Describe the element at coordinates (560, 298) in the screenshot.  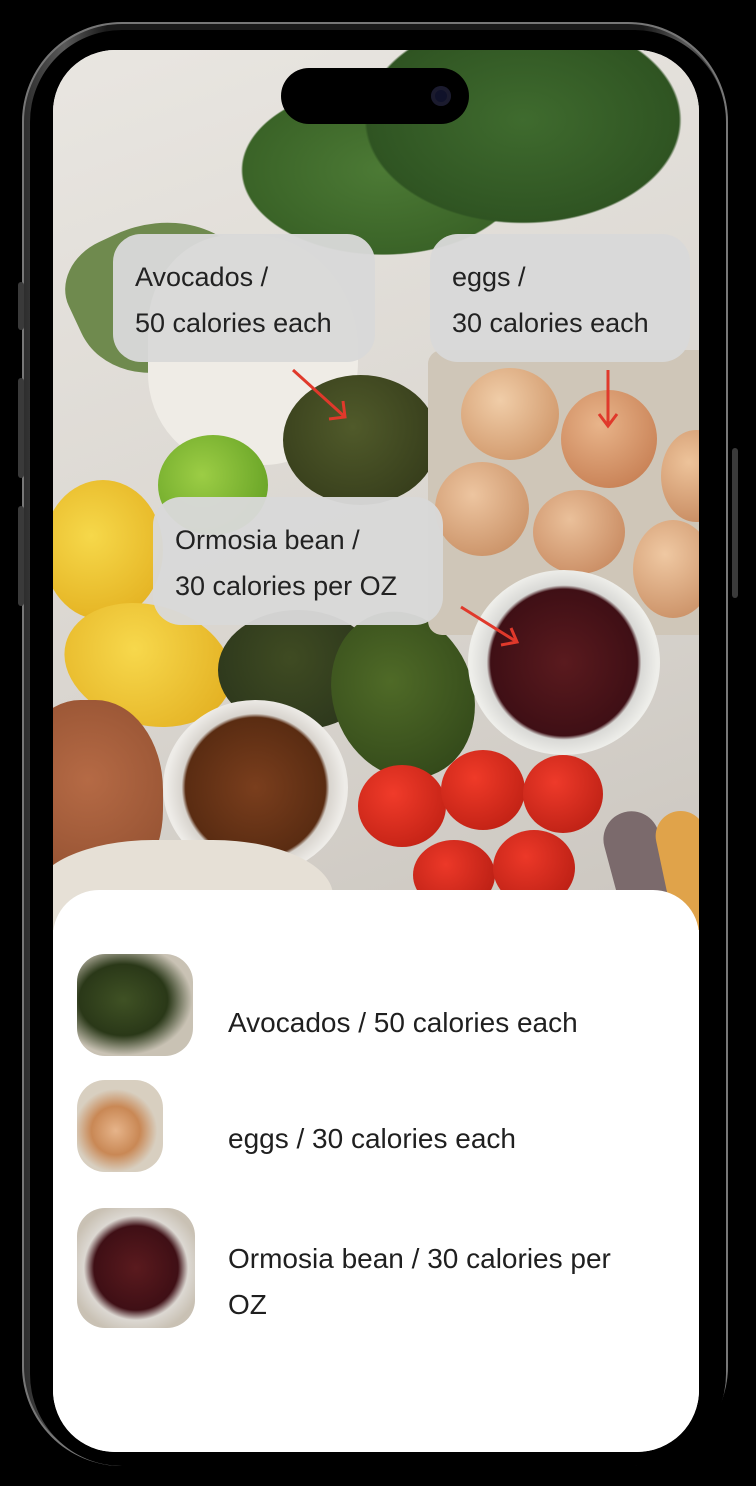
I see `callout-eggs: eggs / 30 calories each` at that location.